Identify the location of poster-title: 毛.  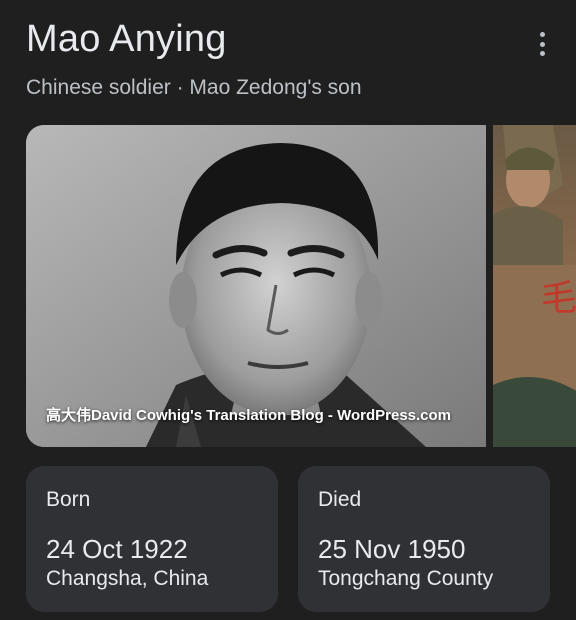
(558, 298).